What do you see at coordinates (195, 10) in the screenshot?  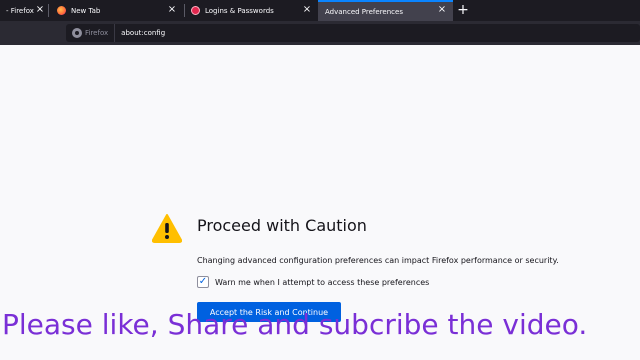 I see `lockwise-icon` at bounding box center [195, 10].